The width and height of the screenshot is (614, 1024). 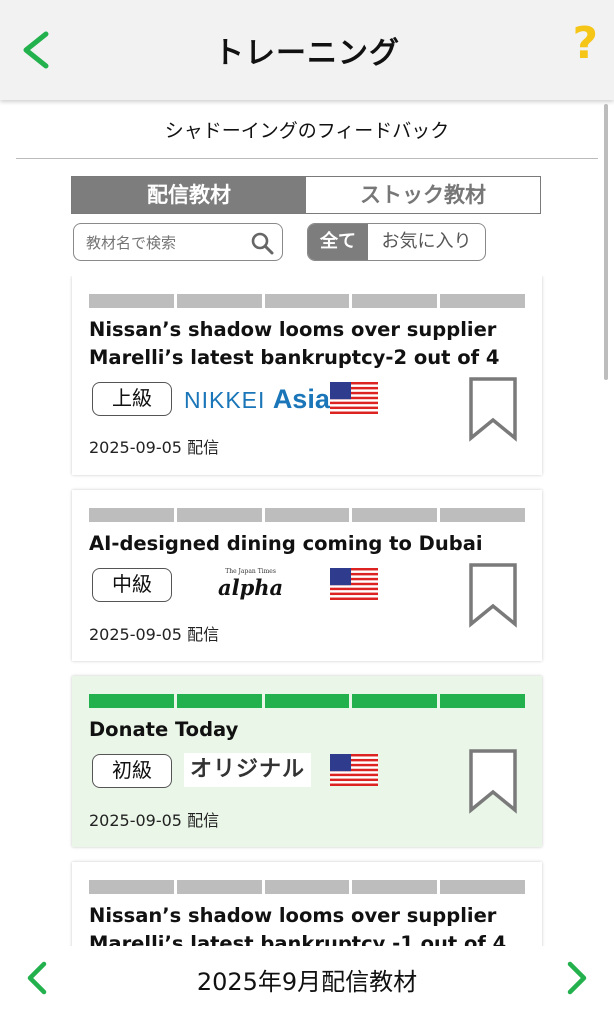 I want to click on month-title: 2025年9月配信教材, so click(x=307, y=982).